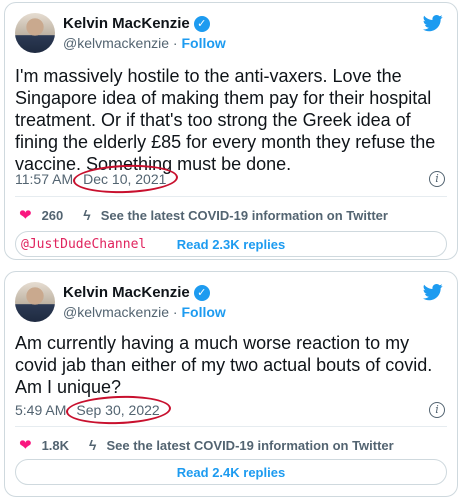 The width and height of the screenshot is (462, 500). What do you see at coordinates (124, 179) in the screenshot?
I see `tweet-date: Dec 10, 2021` at bounding box center [124, 179].